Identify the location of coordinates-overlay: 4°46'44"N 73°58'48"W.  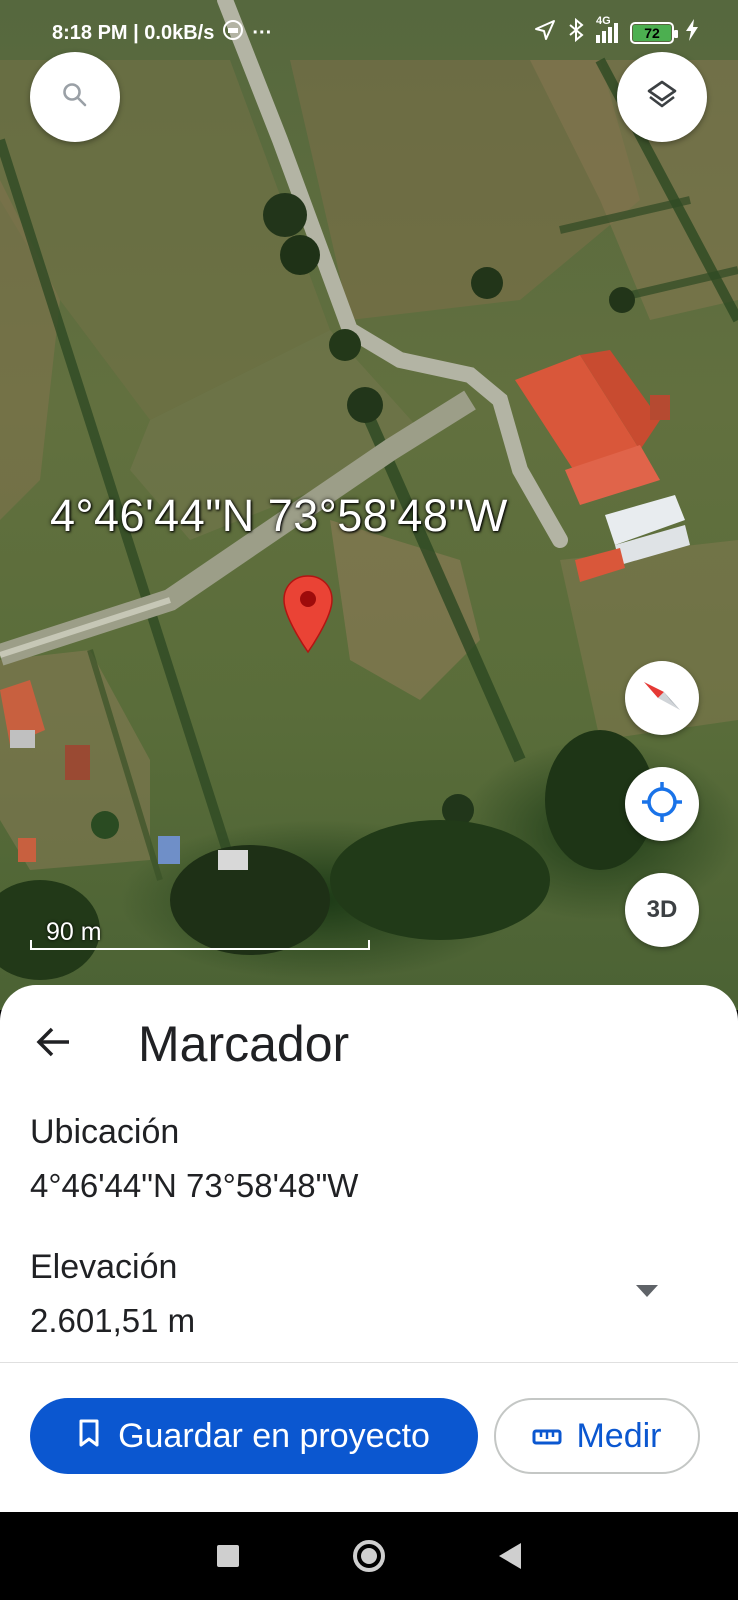
(279, 515).